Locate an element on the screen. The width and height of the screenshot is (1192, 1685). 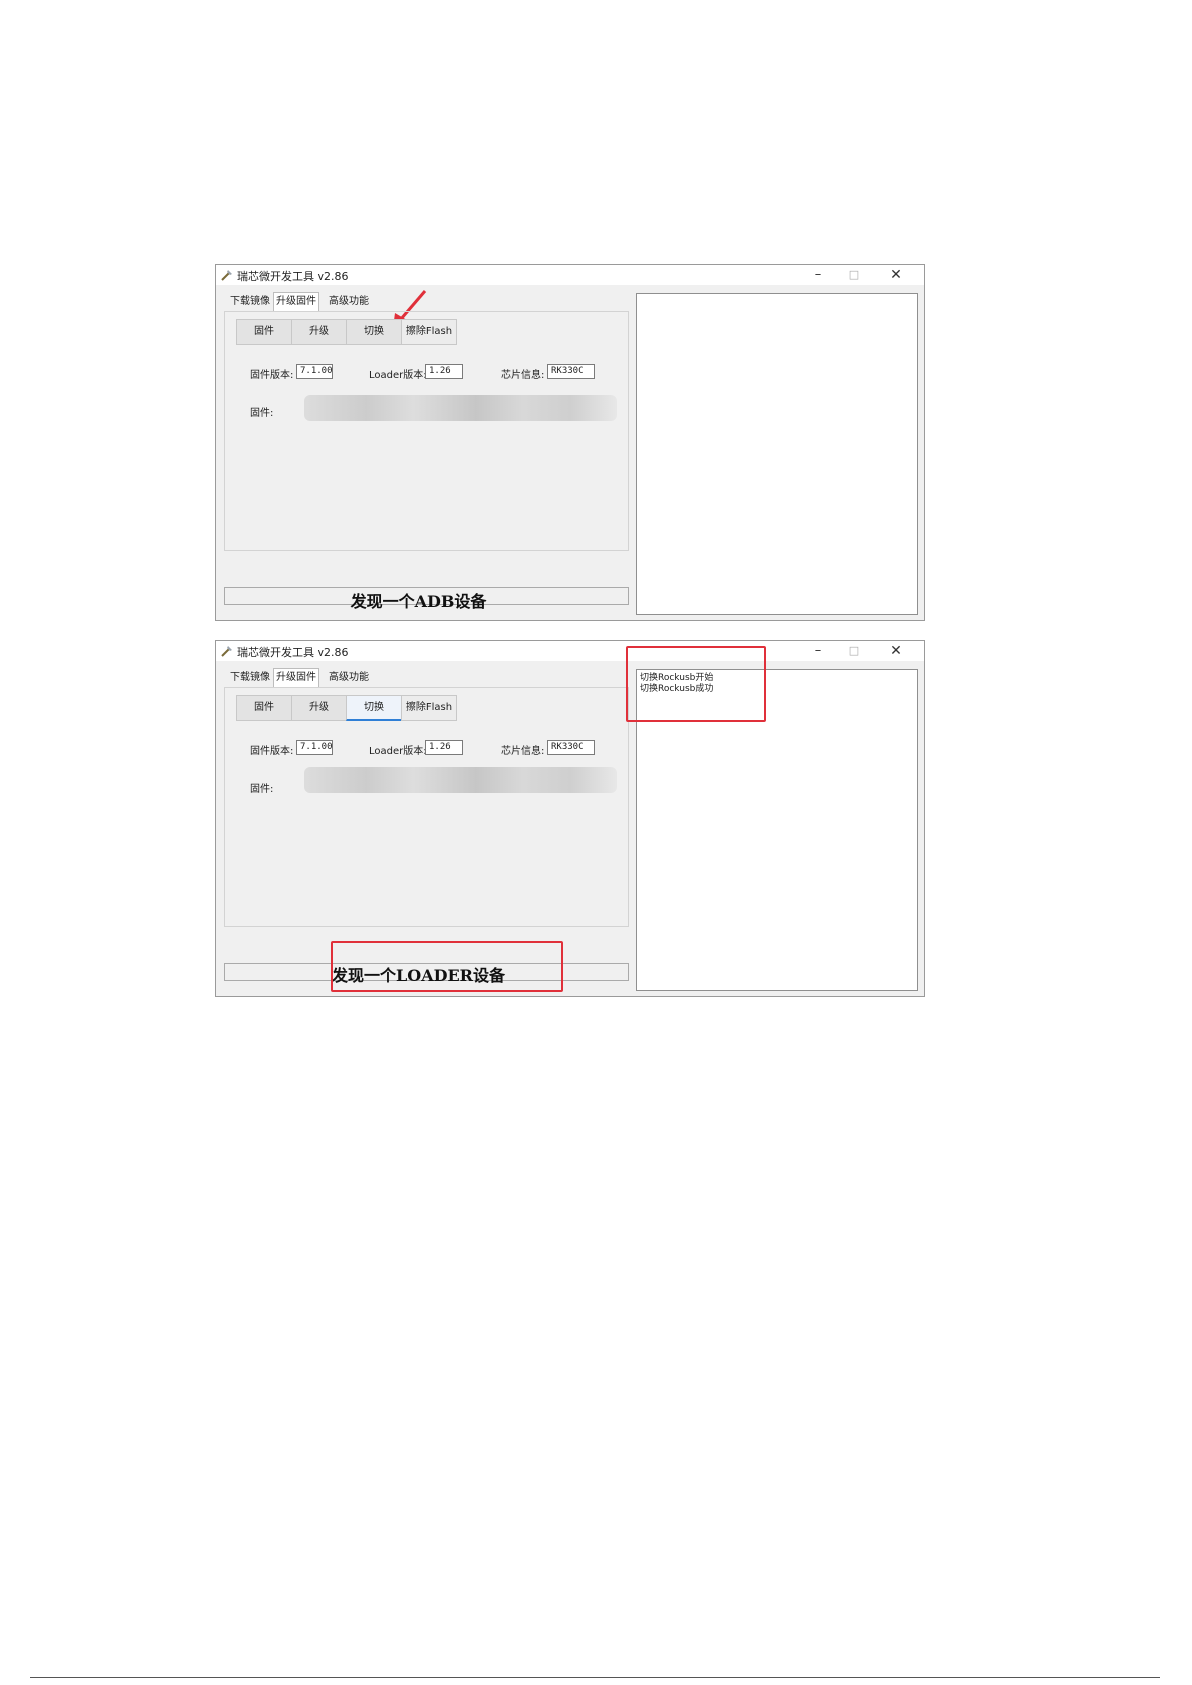
switch-button: 切换 is located at coordinates (374, 332).